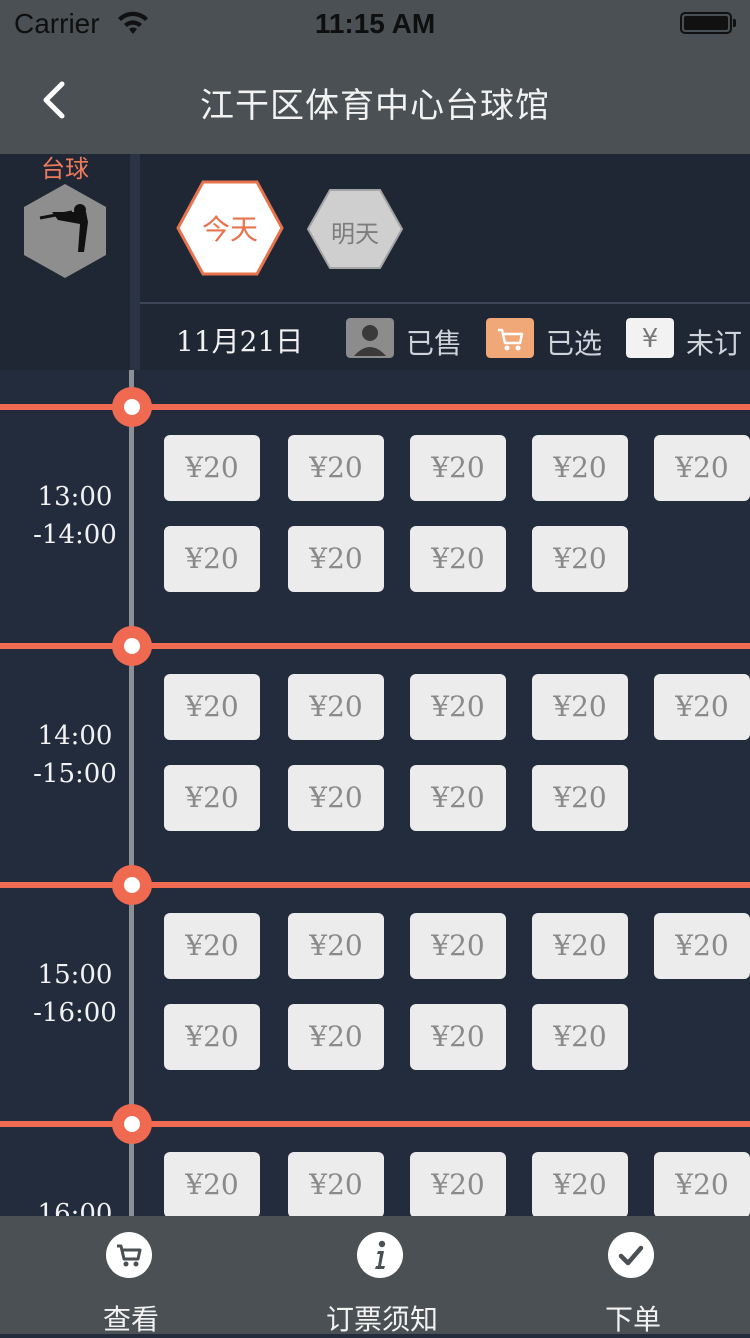  What do you see at coordinates (240, 341) in the screenshot?
I see `selected-date: 11月21日` at bounding box center [240, 341].